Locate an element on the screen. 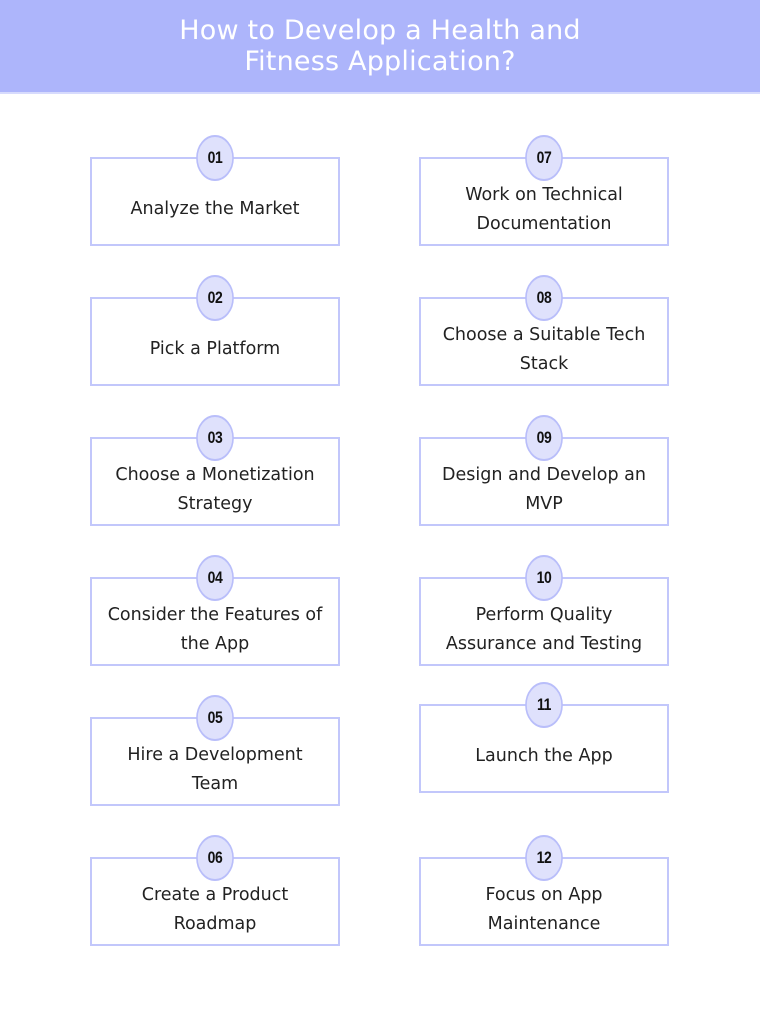 The height and width of the screenshot is (1024, 760). step-label: Analyze the Market is located at coordinates (215, 209).